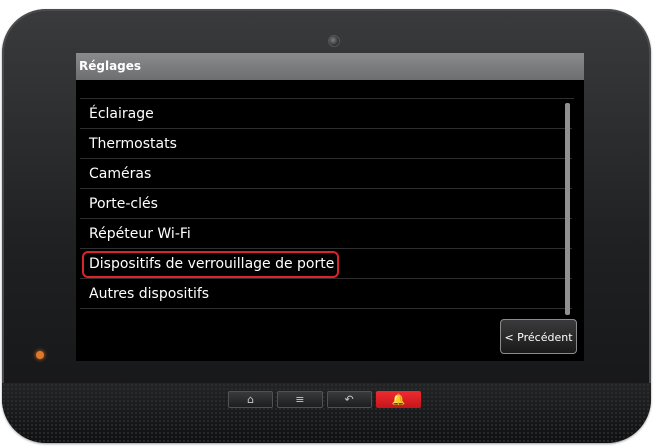 Image resolution: width=653 pixels, height=447 pixels. I want to click on back-button: < Précédent, so click(538, 336).